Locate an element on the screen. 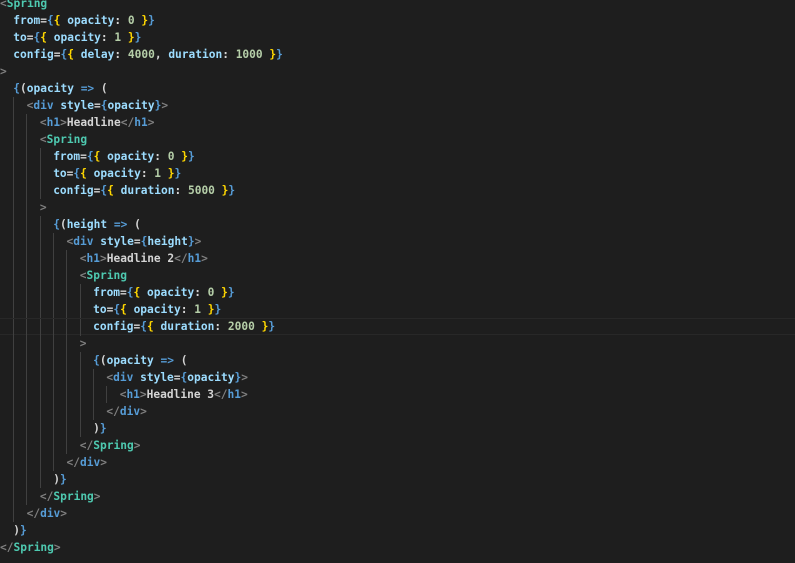  code-token: config is located at coordinates (73, 190).